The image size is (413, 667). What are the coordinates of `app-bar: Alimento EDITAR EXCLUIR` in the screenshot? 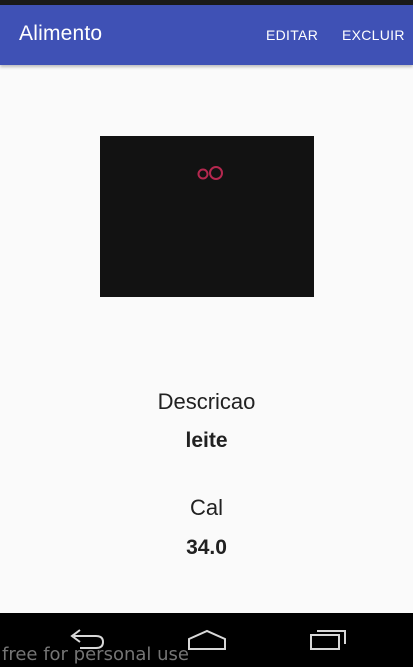 It's located at (206, 35).